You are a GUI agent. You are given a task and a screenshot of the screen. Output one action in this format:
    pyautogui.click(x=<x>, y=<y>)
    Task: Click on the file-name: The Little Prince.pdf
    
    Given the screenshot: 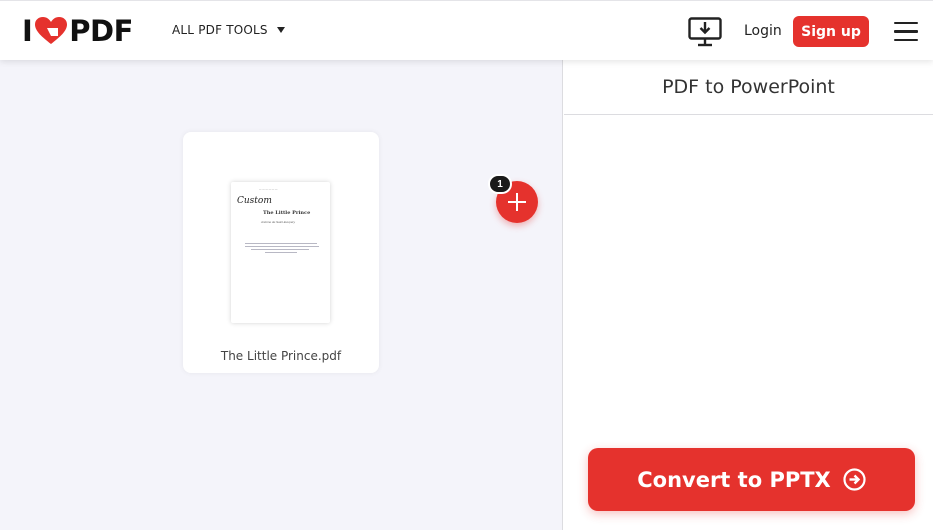 What is the action you would take?
    pyautogui.click(x=281, y=356)
    